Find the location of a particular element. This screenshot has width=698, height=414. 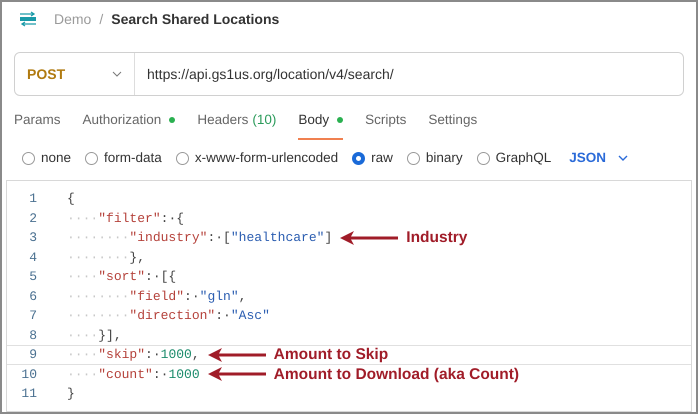

tab: Headers (10) is located at coordinates (236, 125).